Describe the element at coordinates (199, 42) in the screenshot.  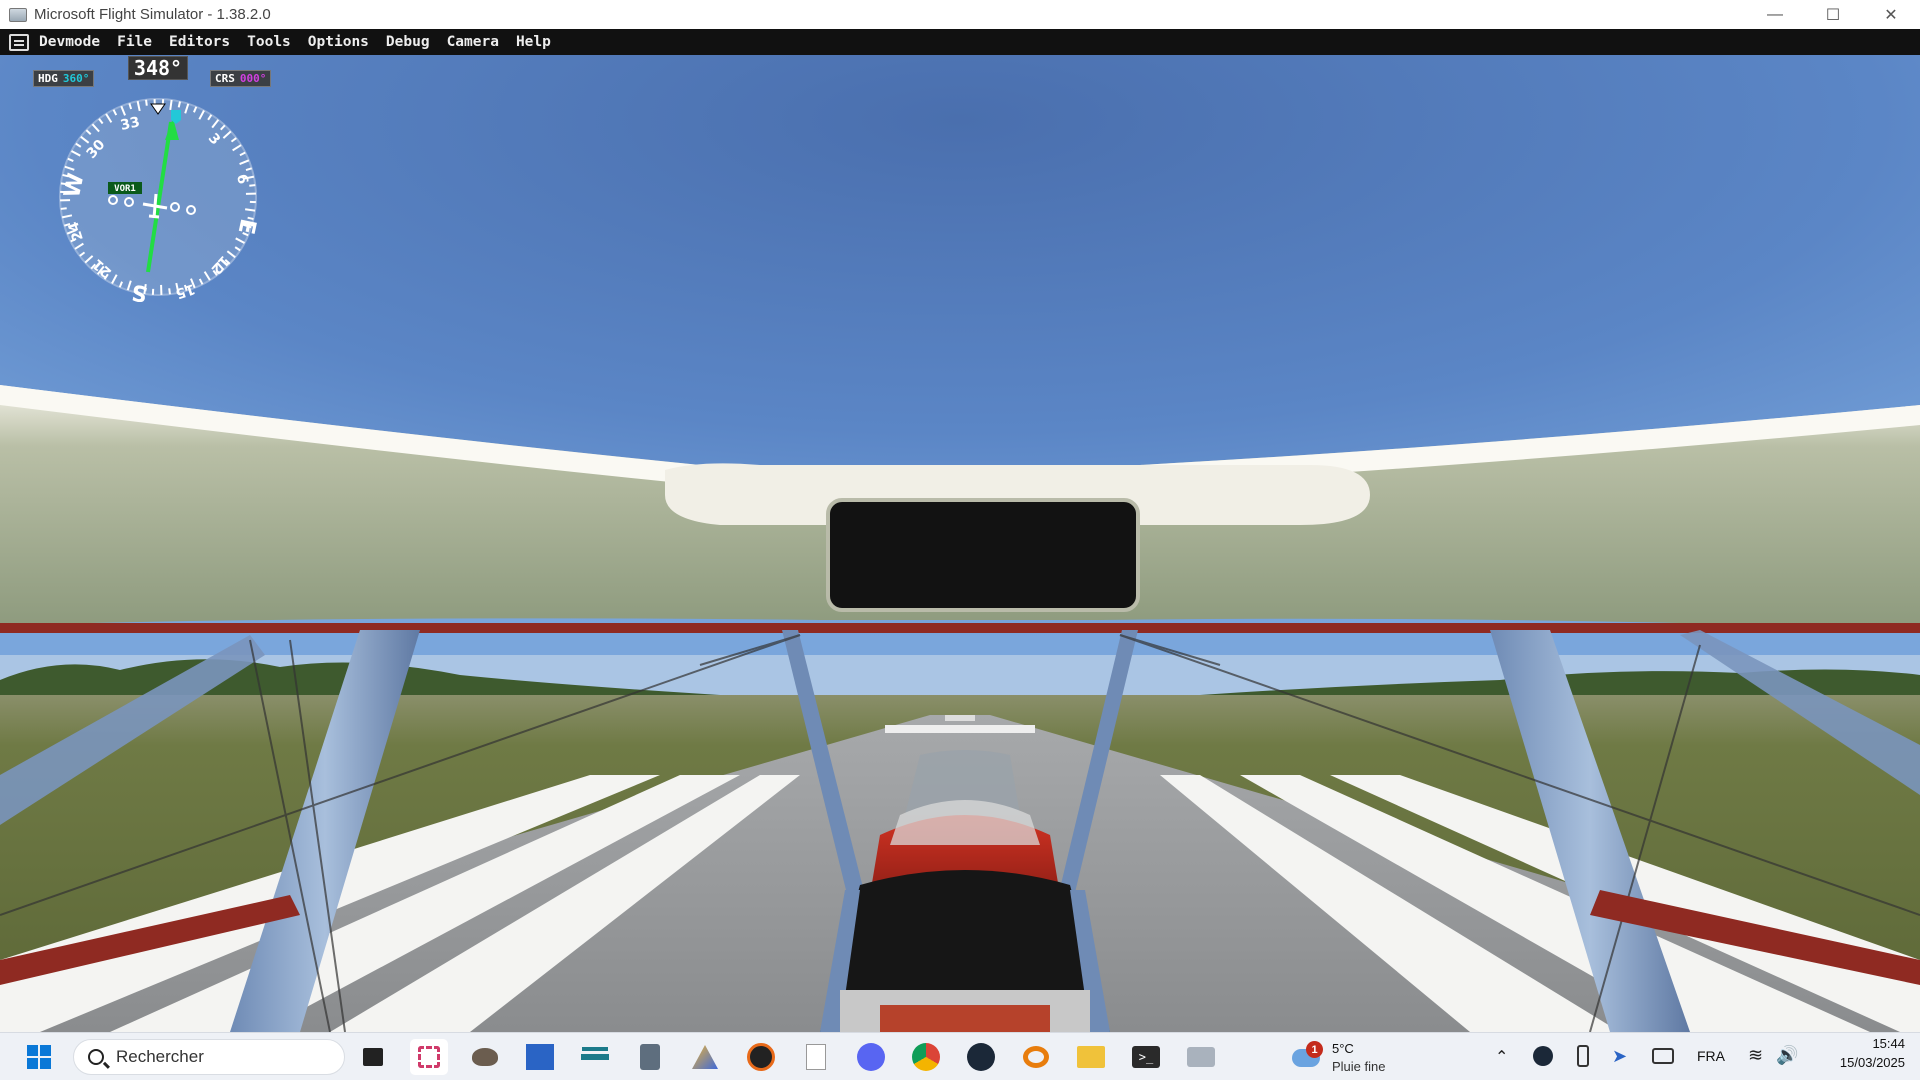
I see `menu-editors: Editors` at that location.